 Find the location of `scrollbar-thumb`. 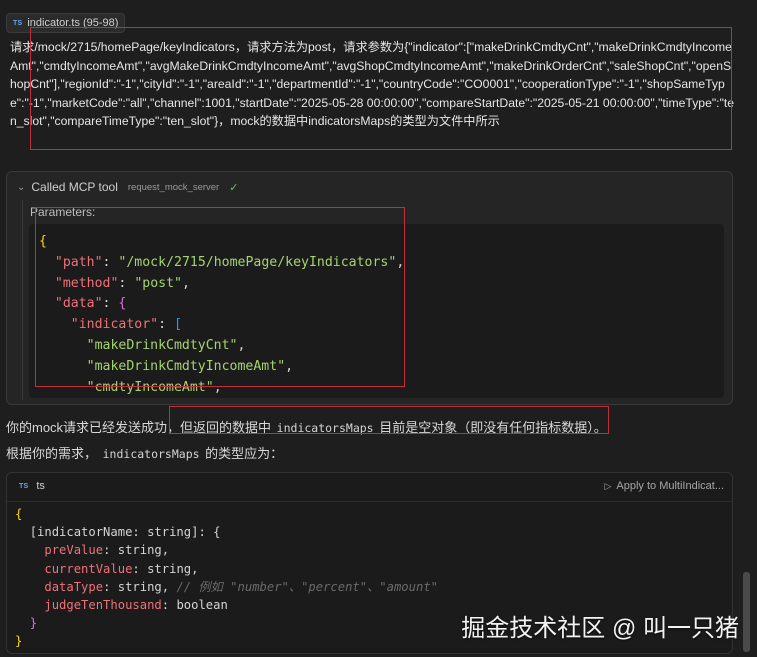

scrollbar-thumb is located at coordinates (746, 612).